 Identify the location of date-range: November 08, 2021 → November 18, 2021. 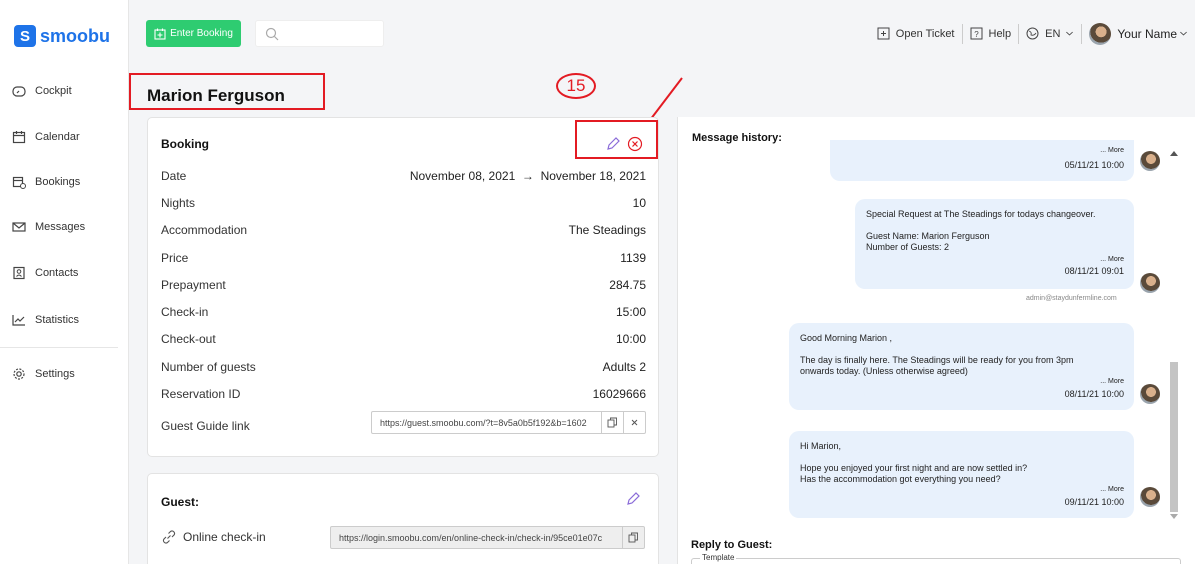
(528, 176).